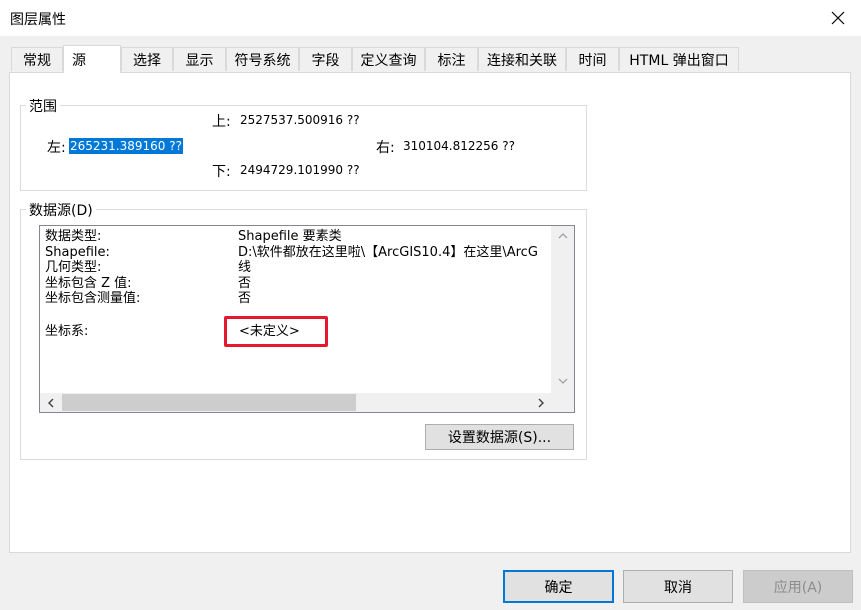  What do you see at coordinates (276, 331) in the screenshot?
I see `highlight-box` at bounding box center [276, 331].